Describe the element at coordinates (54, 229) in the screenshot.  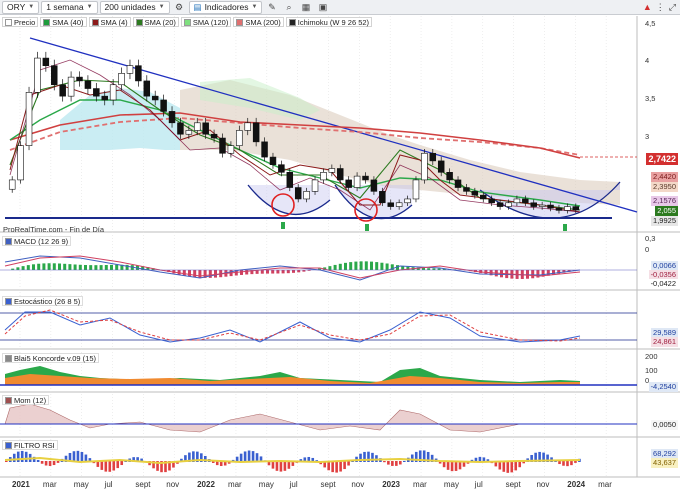
I see `watermark: ProRealTime.com - Fin de Día` at that location.